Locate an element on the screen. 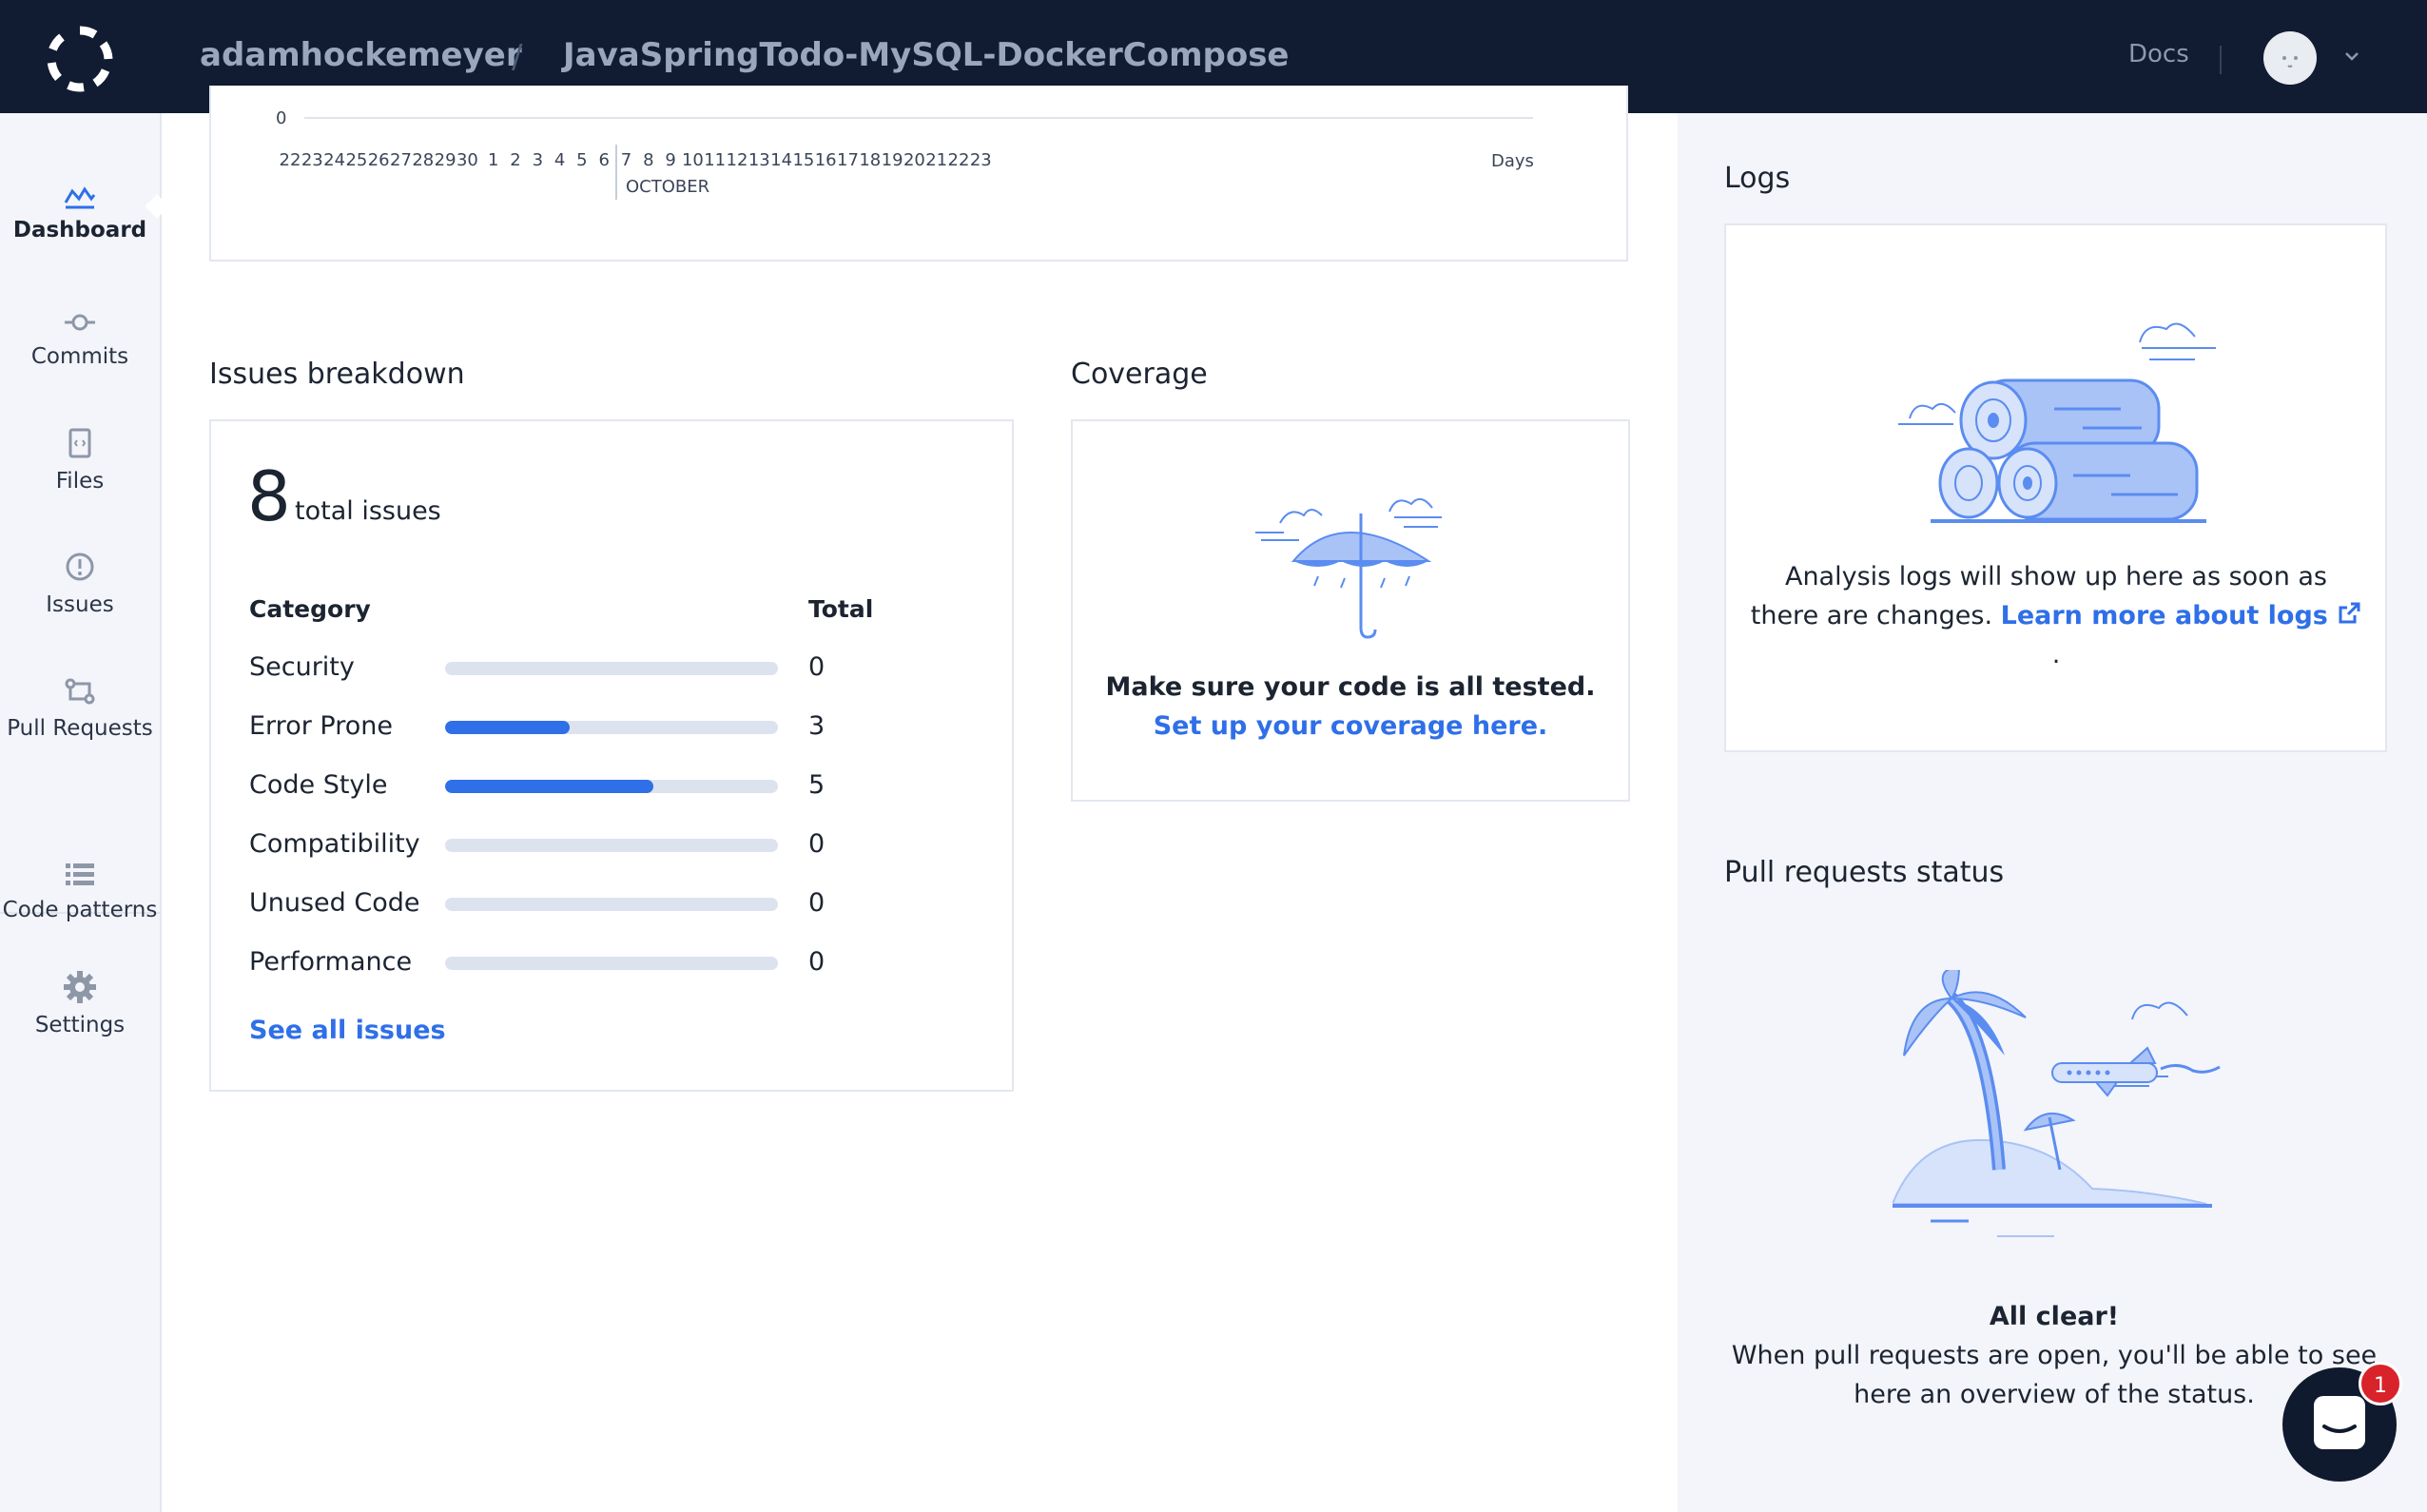 The width and height of the screenshot is (2427, 1512). avatar is located at coordinates (2290, 58).